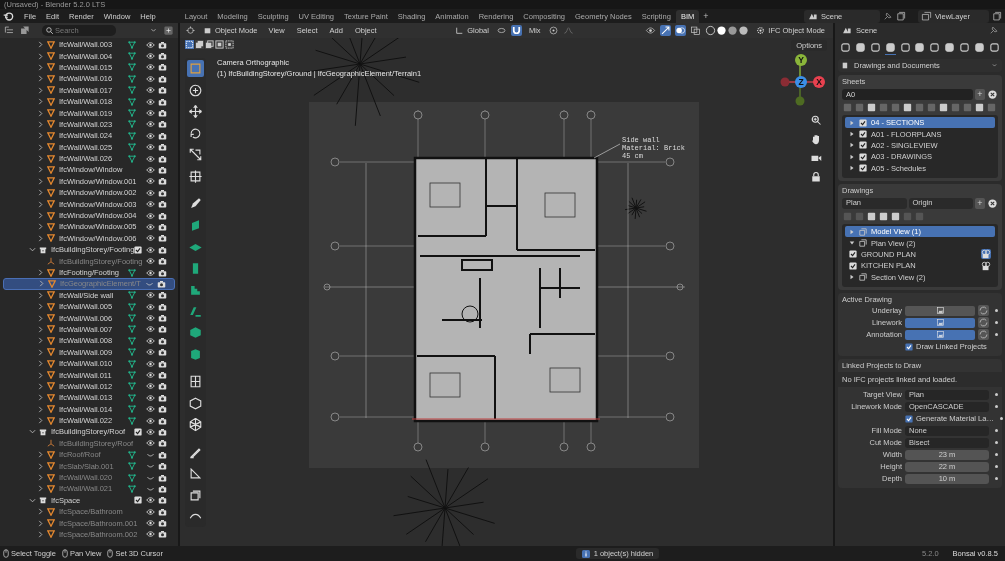  I want to click on lock-icon, so click(816, 177).